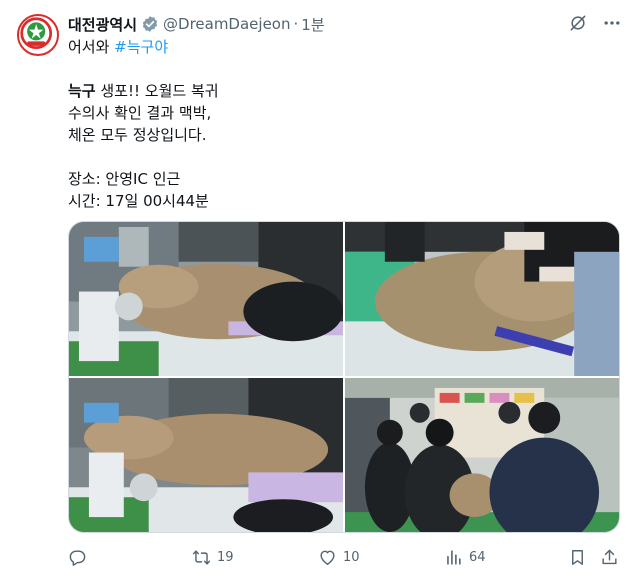 The height and width of the screenshot is (578, 640). I want to click on avatar, so click(38, 35).